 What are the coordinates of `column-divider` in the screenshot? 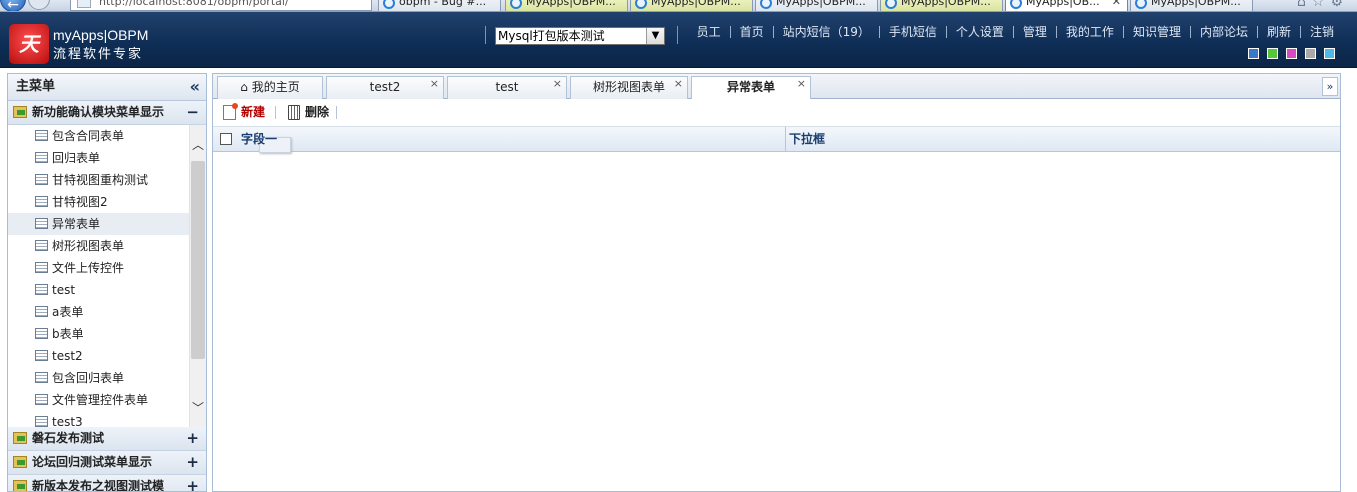 It's located at (785, 139).